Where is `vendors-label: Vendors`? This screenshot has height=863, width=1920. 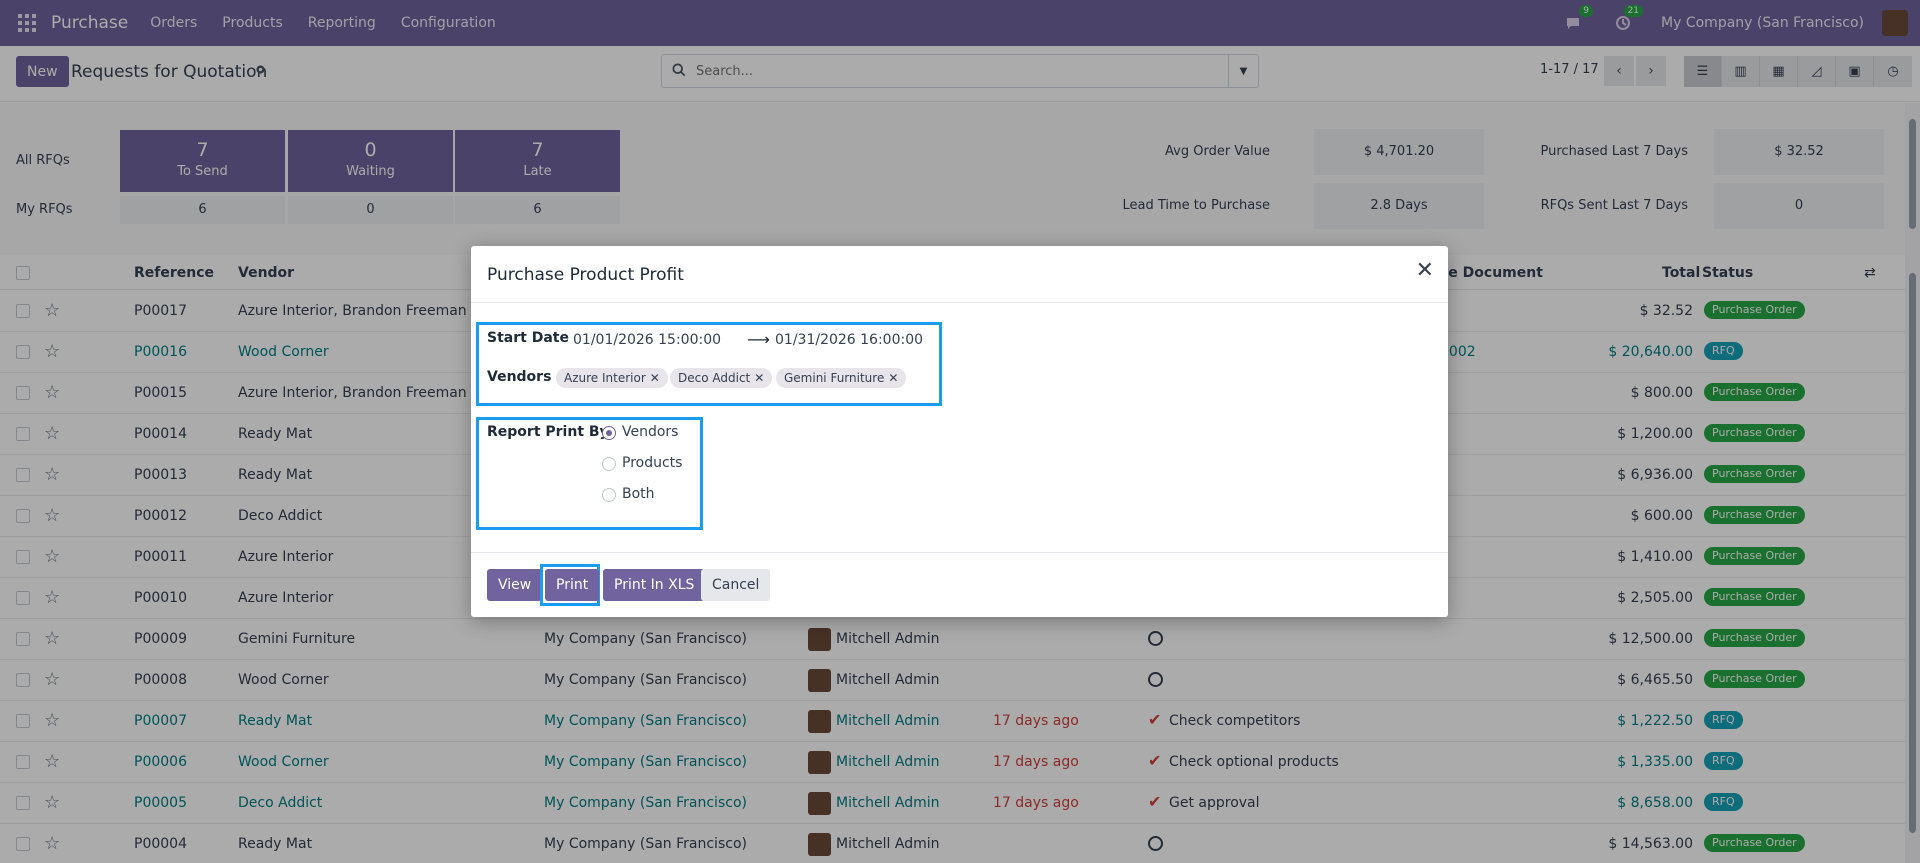 vendors-label: Vendors is located at coordinates (519, 377).